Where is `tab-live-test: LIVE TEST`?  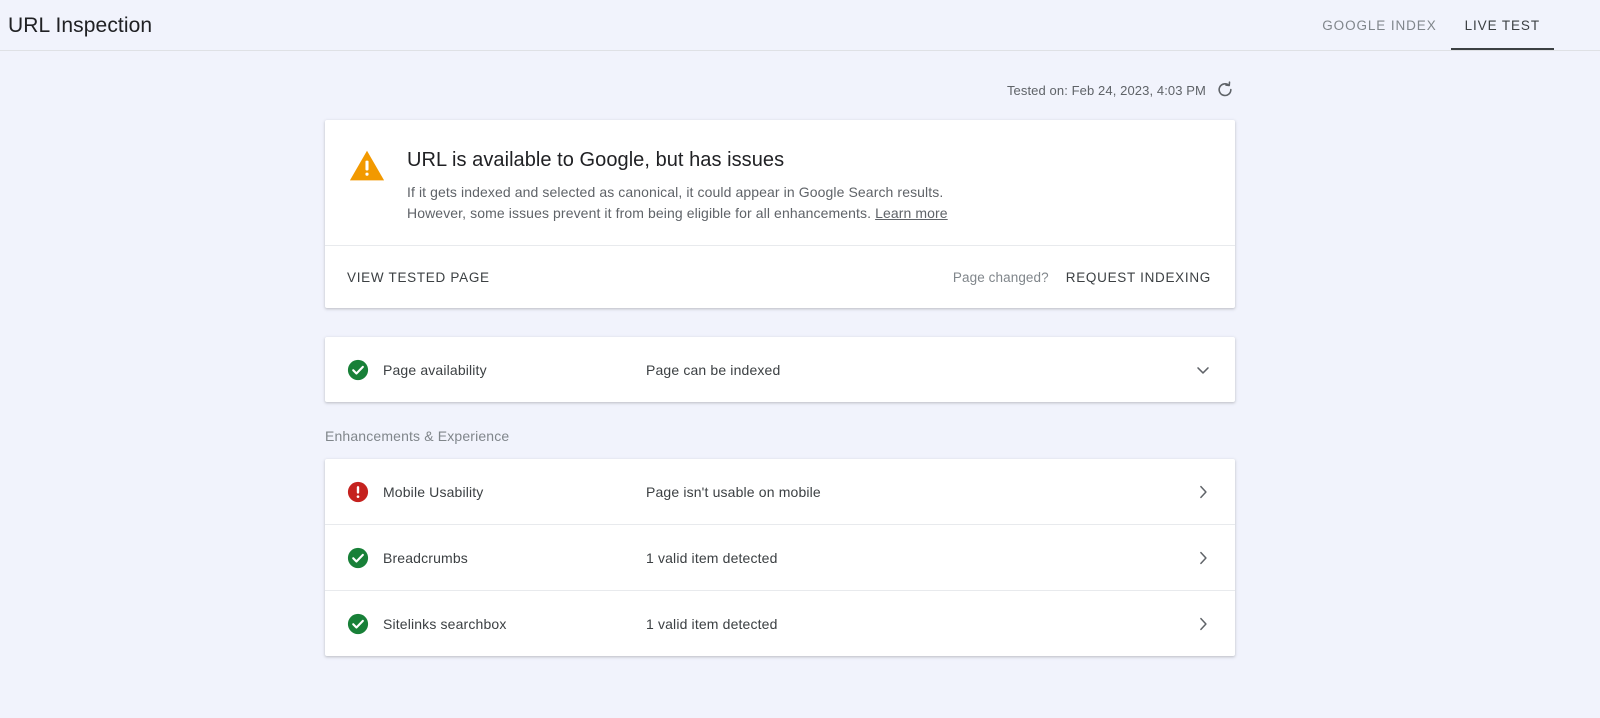 tab-live-test: LIVE TEST is located at coordinates (1502, 25).